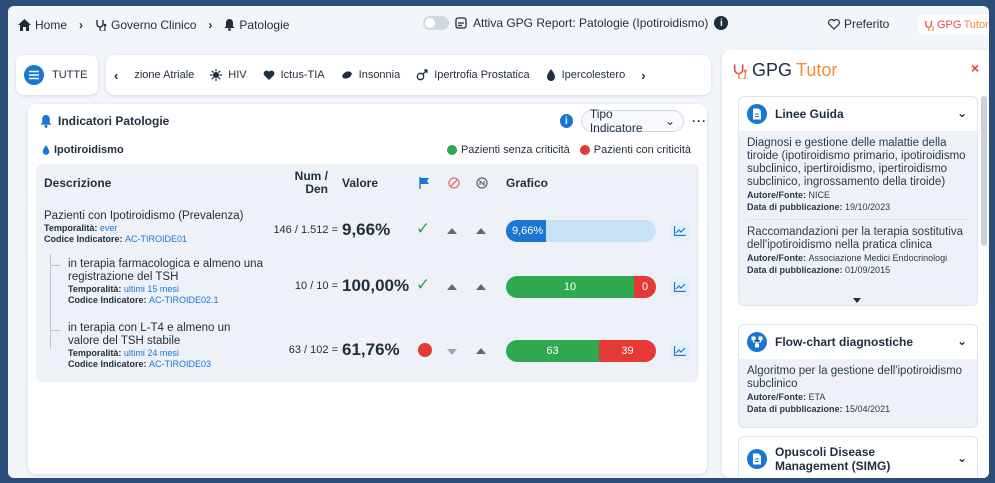 The image size is (995, 483). What do you see at coordinates (461, 23) in the screenshot?
I see `report-icon` at bounding box center [461, 23].